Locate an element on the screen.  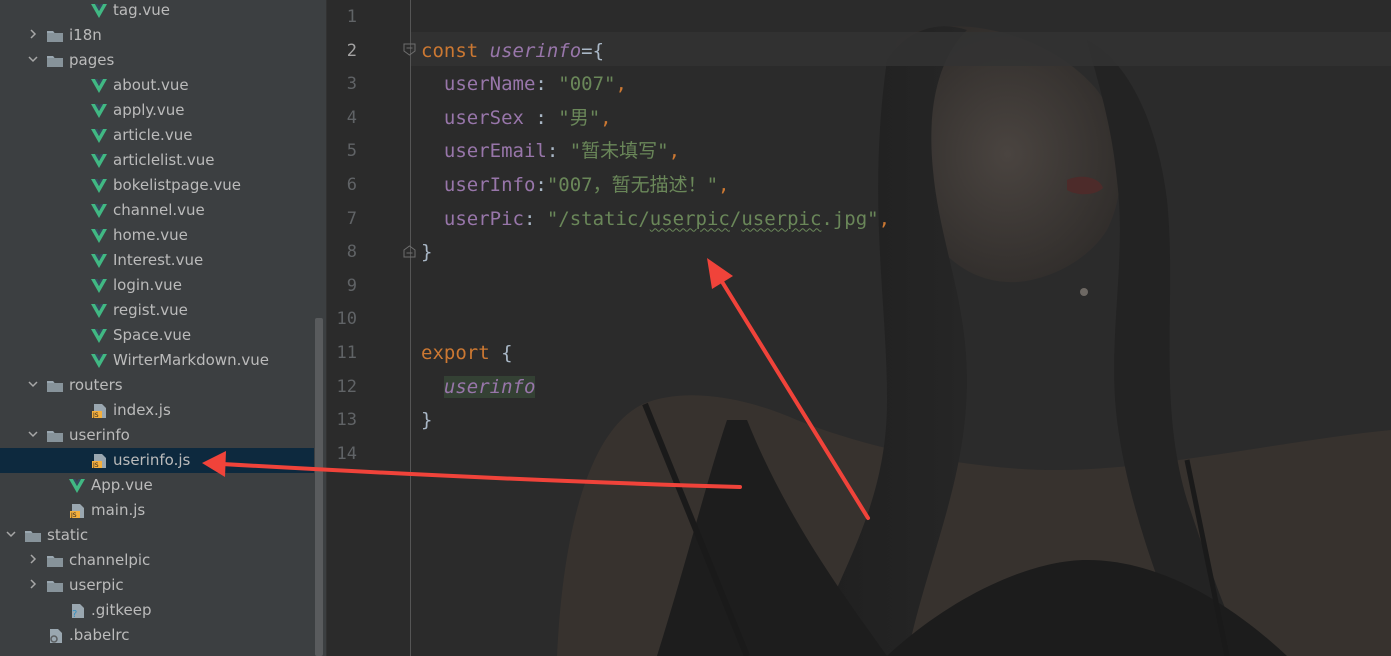
tree-item-label: WirterMarkdown.vue is located at coordinates (191, 360).